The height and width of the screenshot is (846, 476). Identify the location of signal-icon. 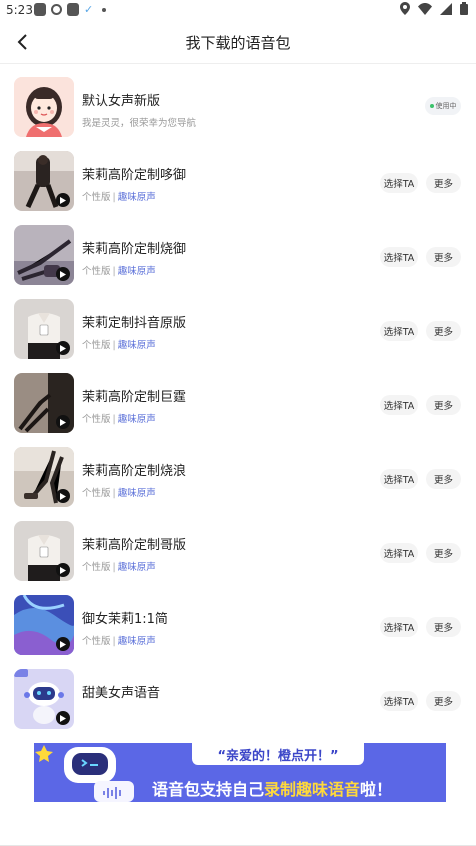
(446, 8).